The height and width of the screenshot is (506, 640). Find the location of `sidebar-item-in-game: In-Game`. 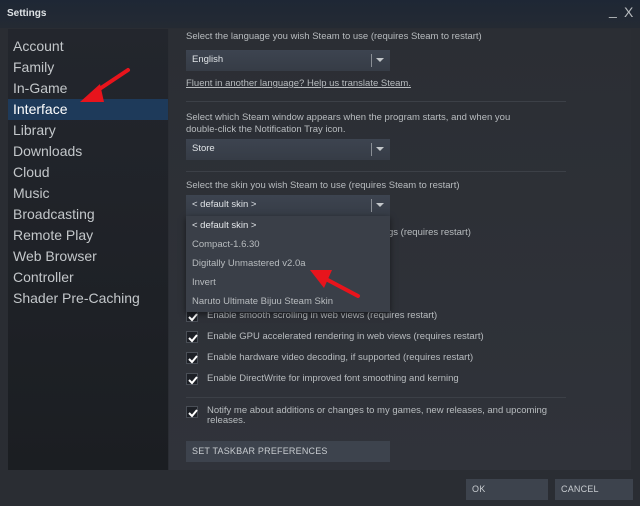

sidebar-item-in-game: In-Game is located at coordinates (88, 88).